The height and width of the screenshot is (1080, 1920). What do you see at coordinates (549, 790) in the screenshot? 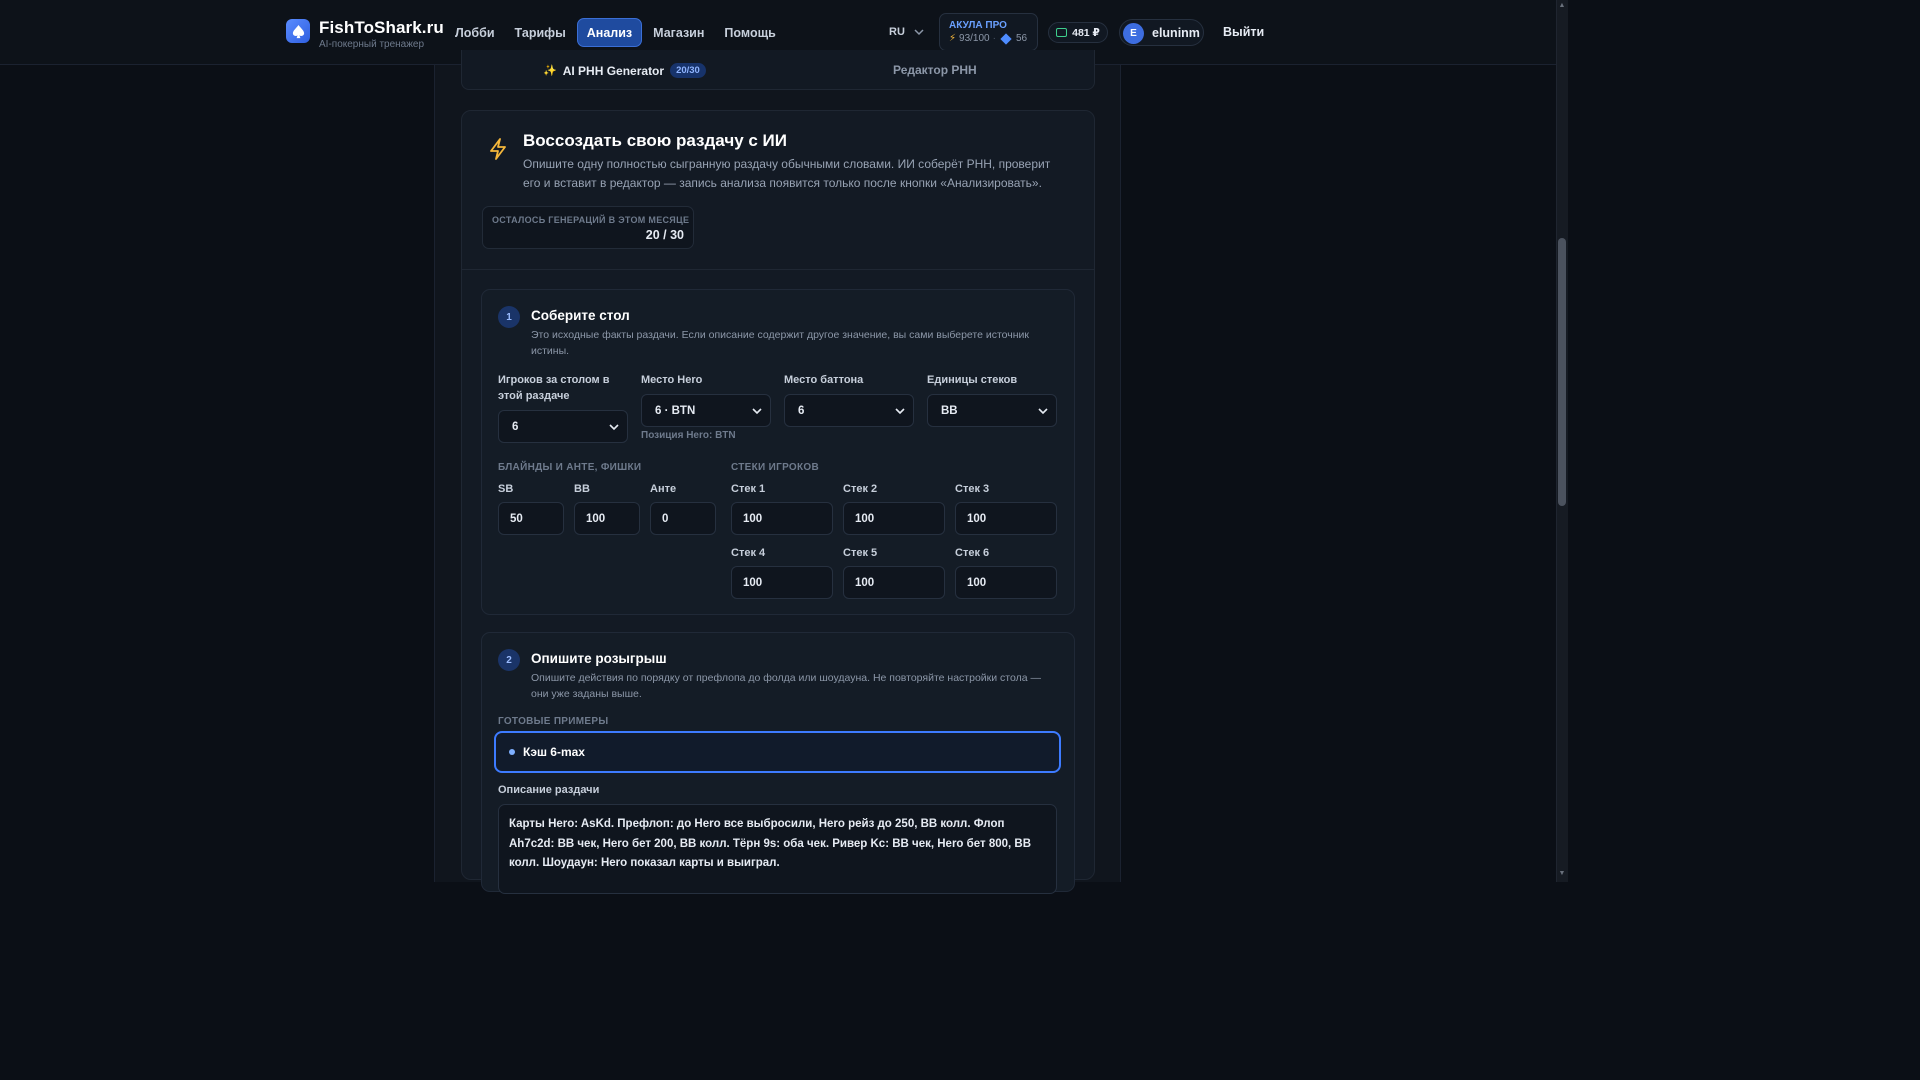
I see `hand-description-label: Описание раздачи` at bounding box center [549, 790].